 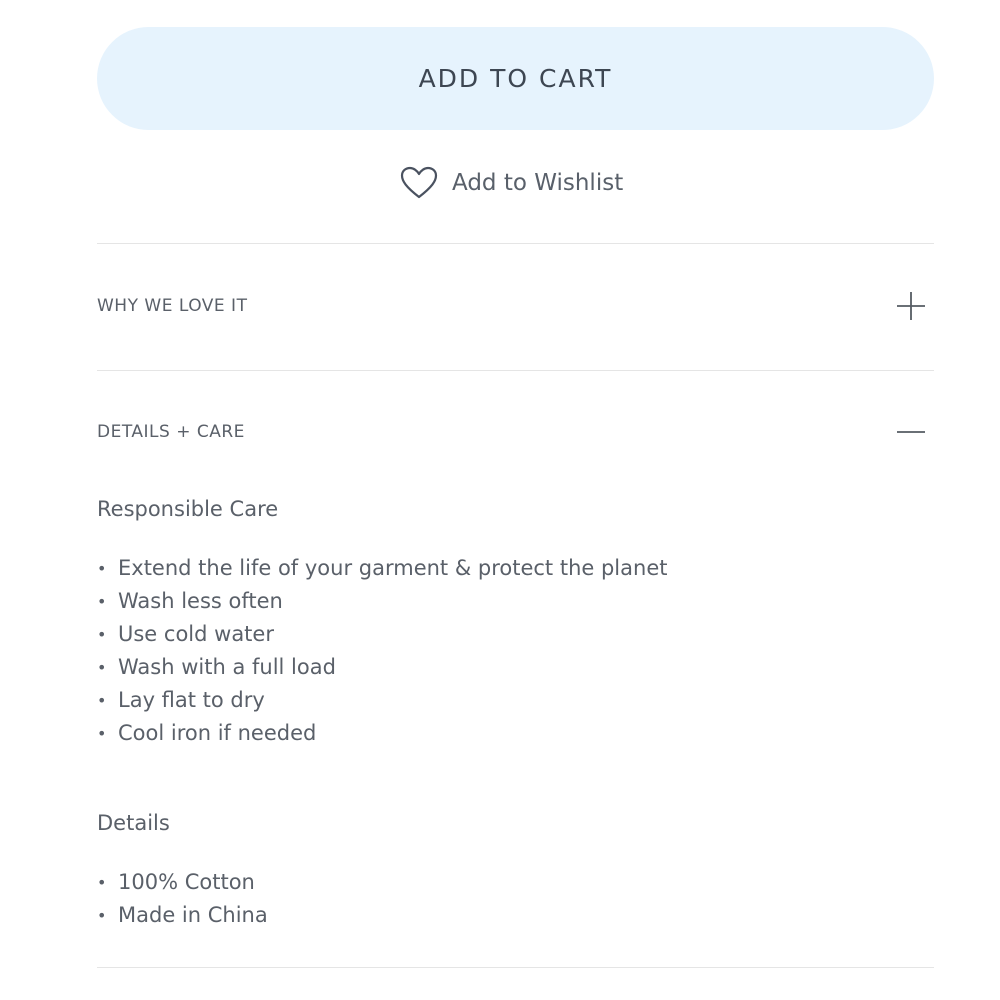 What do you see at coordinates (193, 915) in the screenshot?
I see `list-item-text: Made in China` at bounding box center [193, 915].